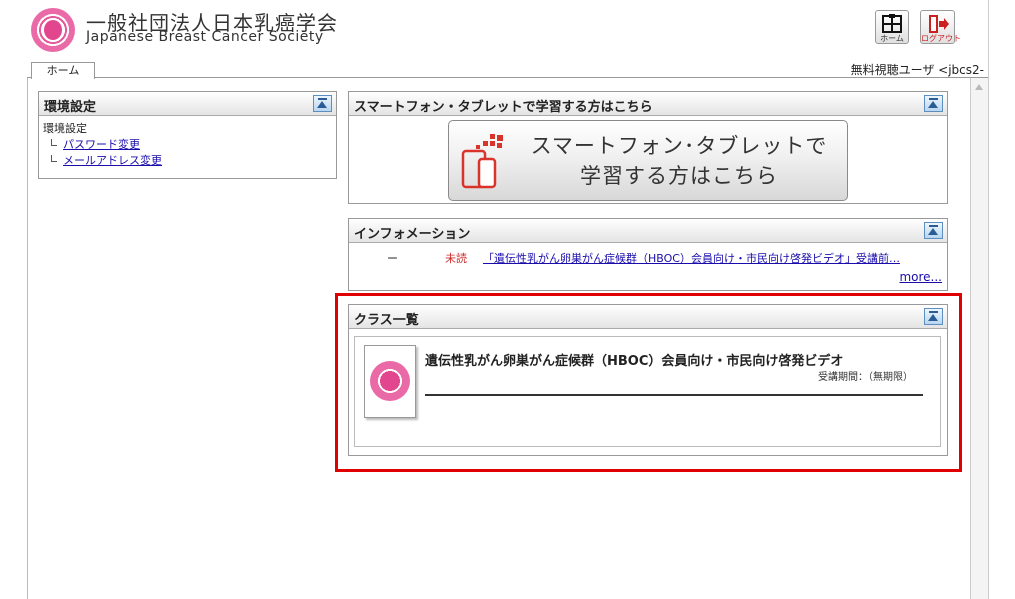 The width and height of the screenshot is (1015, 599). What do you see at coordinates (979, 87) in the screenshot?
I see `scroll-up-arrow-icon` at bounding box center [979, 87].